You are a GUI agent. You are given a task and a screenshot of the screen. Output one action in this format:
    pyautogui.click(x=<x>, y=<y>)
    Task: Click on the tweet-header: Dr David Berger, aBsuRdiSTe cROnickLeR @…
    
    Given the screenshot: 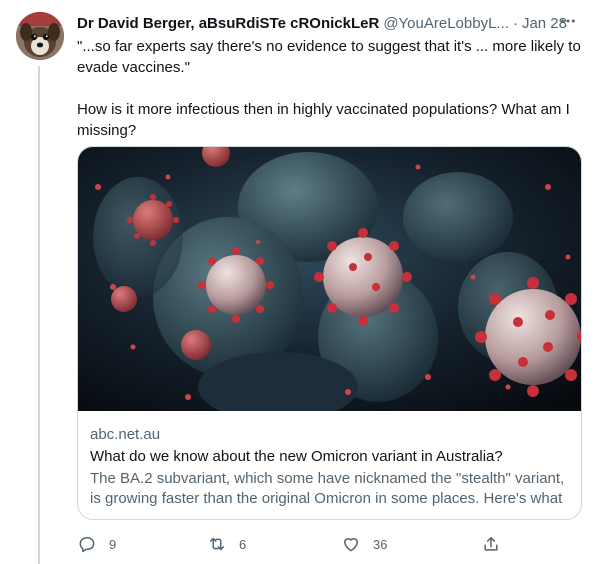 What is the action you would take?
    pyautogui.click(x=329, y=23)
    